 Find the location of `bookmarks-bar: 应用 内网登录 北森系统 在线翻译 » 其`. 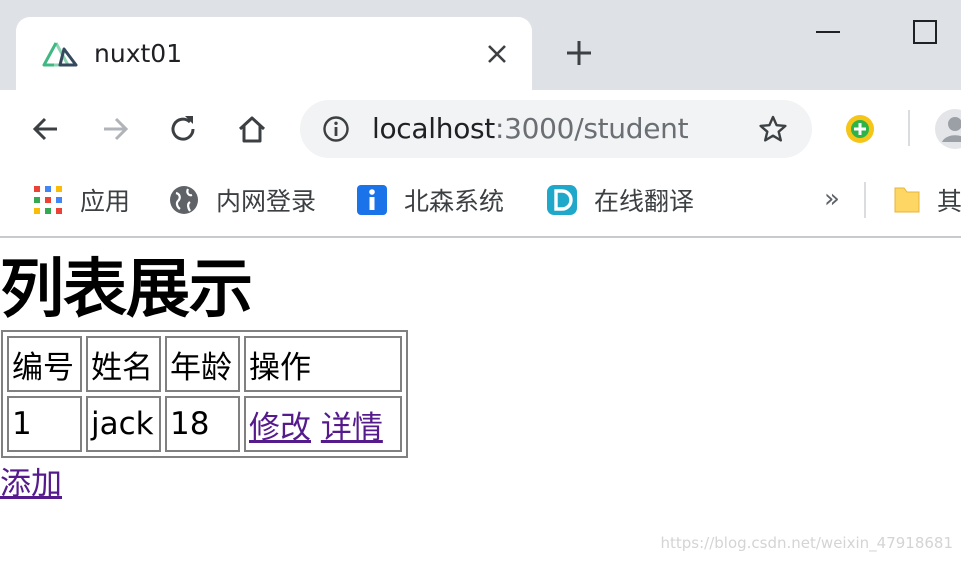

bookmarks-bar: 应用 内网登录 北森系统 在线翻译 » 其 is located at coordinates (480, 202).